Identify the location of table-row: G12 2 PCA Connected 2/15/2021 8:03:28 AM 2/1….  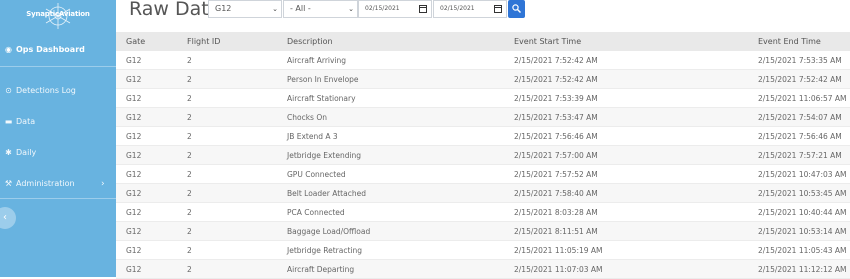
(483, 212).